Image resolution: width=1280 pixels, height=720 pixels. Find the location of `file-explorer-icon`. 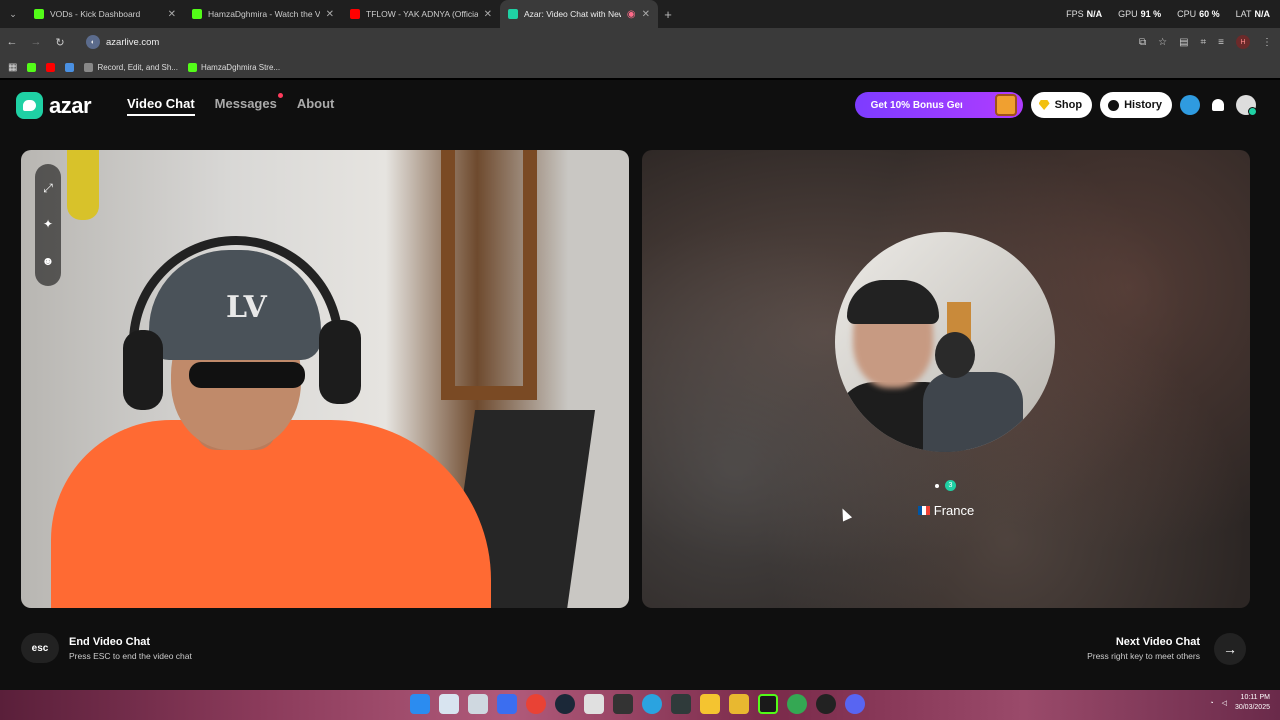

file-explorer-icon is located at coordinates (710, 704).